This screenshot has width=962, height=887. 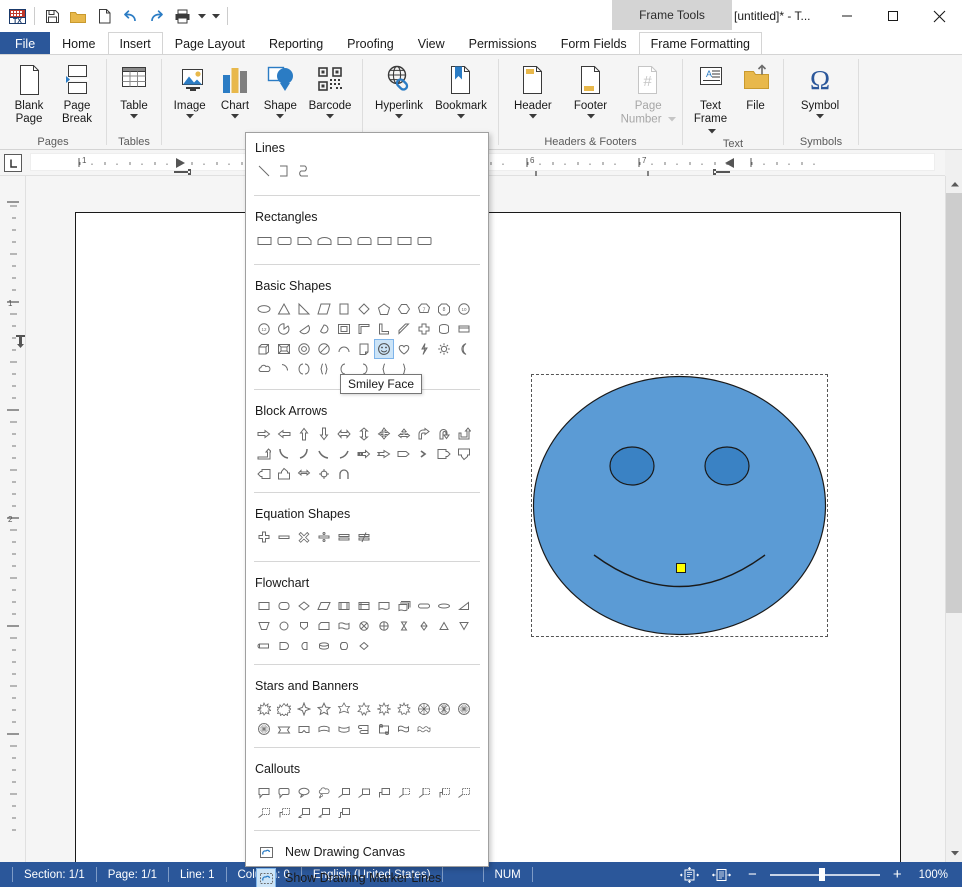 I want to click on shape-right-arrow-callout-icon, so click(x=444, y=454).